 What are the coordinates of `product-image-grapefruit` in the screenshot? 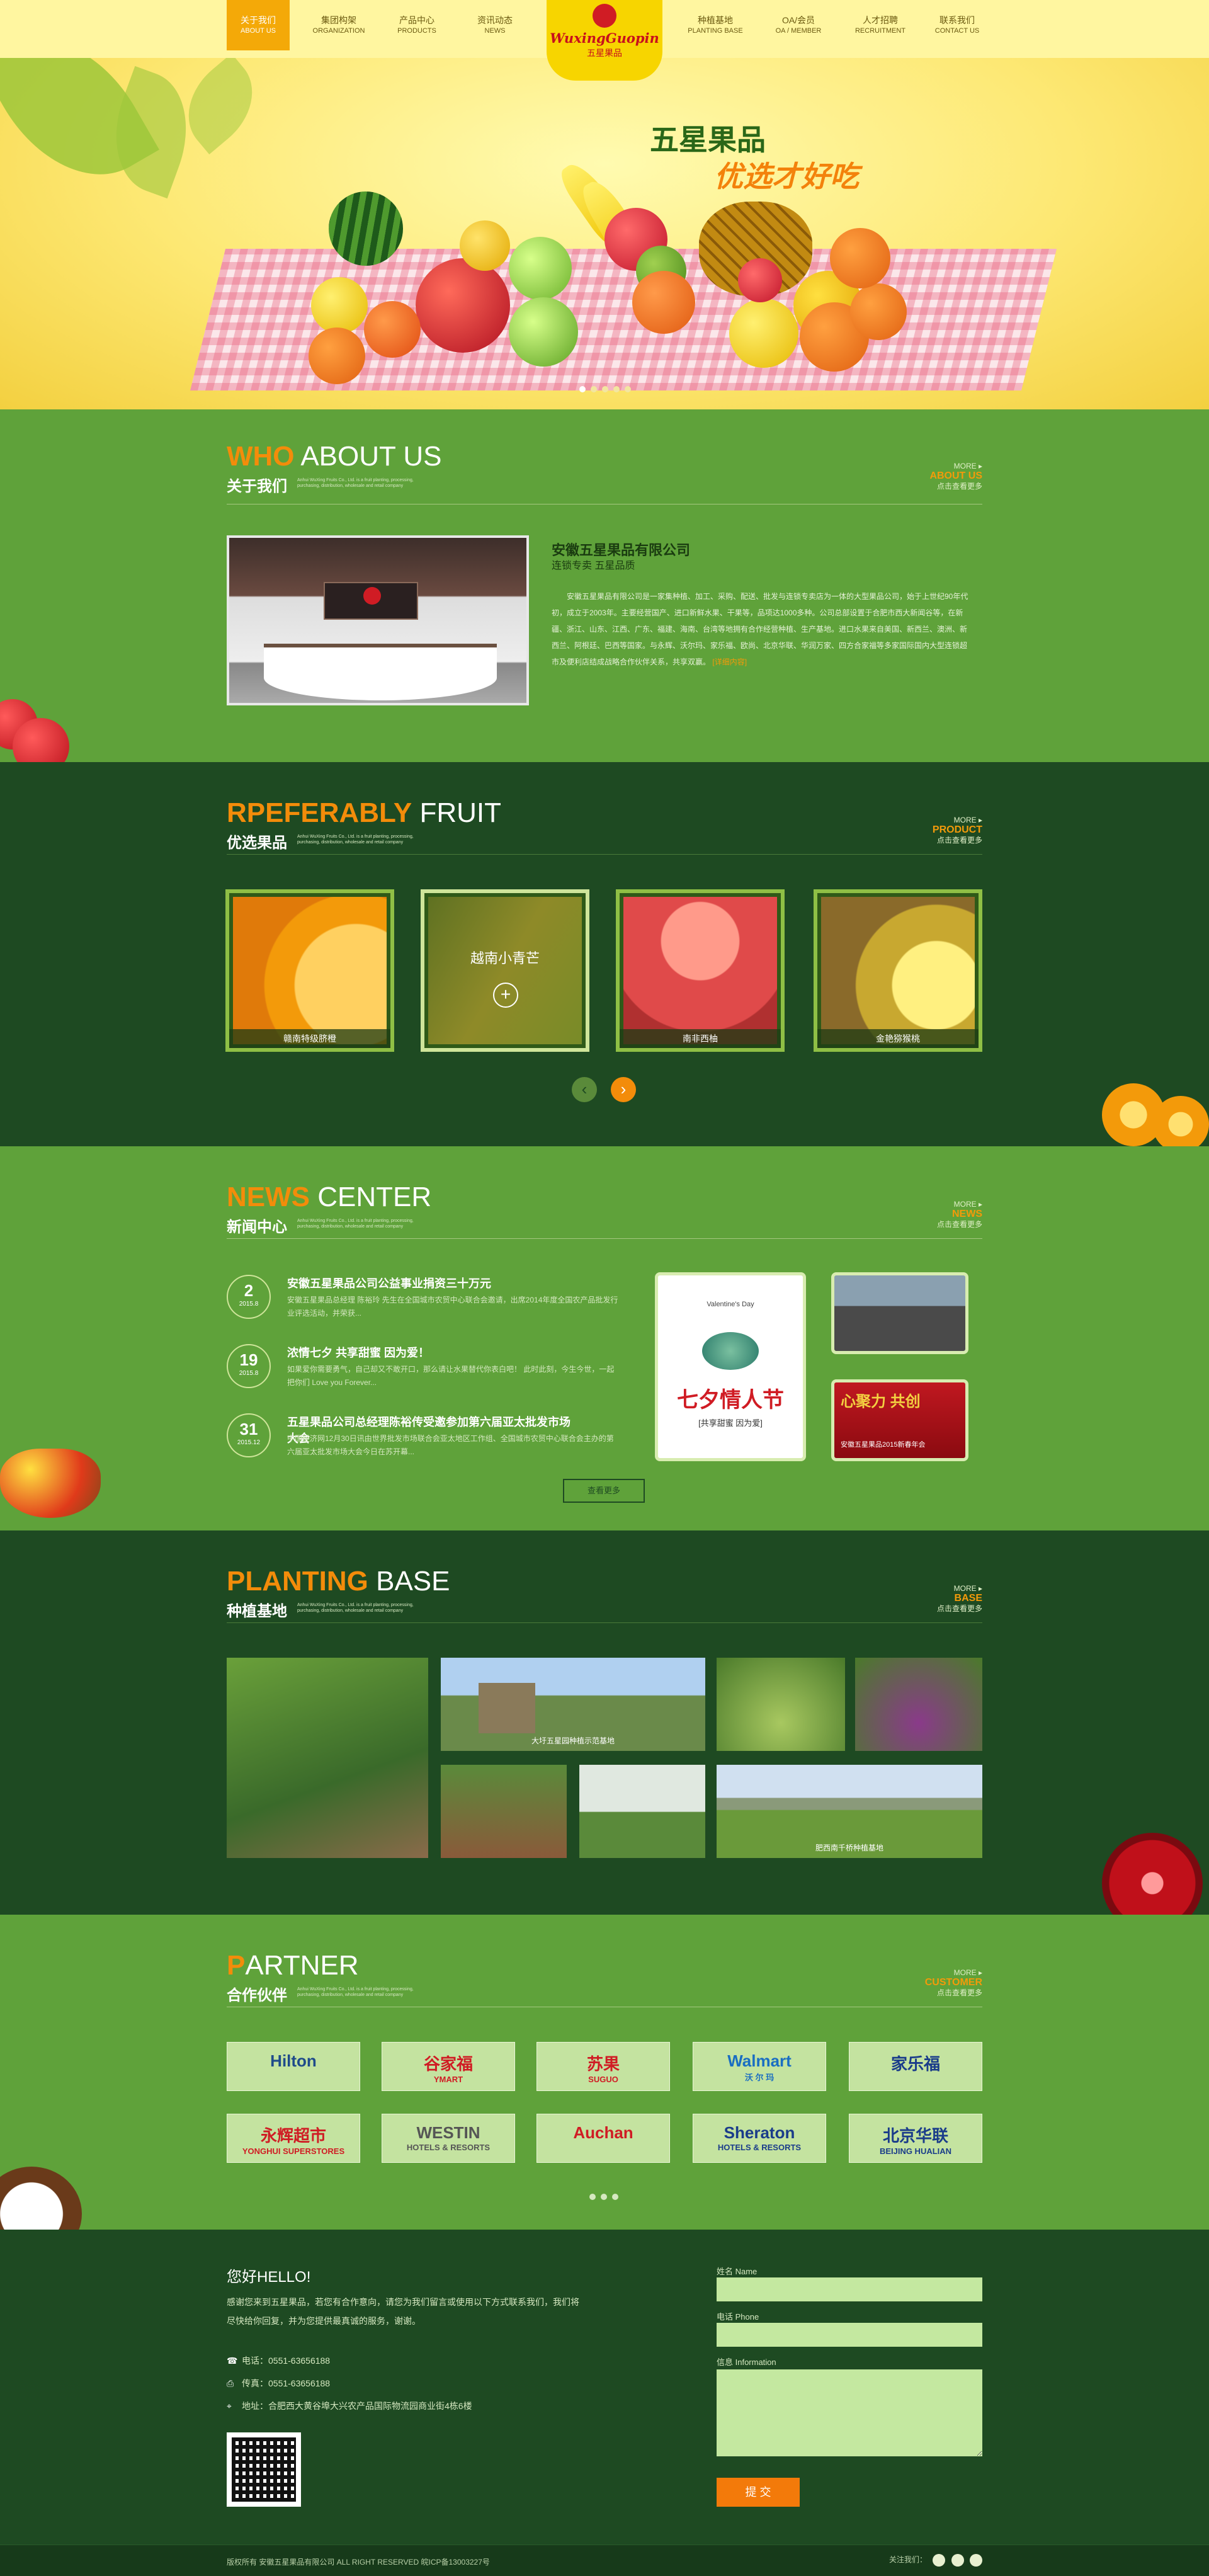 It's located at (700, 970).